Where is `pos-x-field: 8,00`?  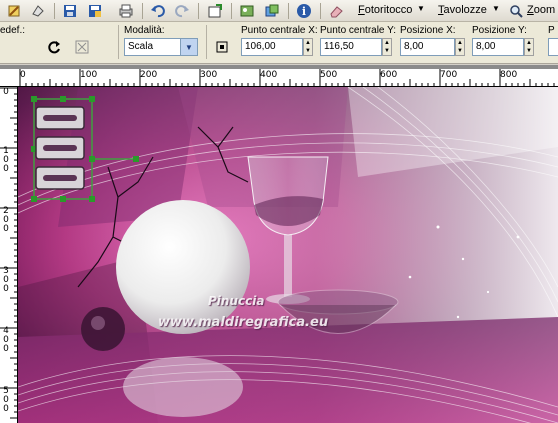
pos-x-field: 8,00 is located at coordinates (427, 47).